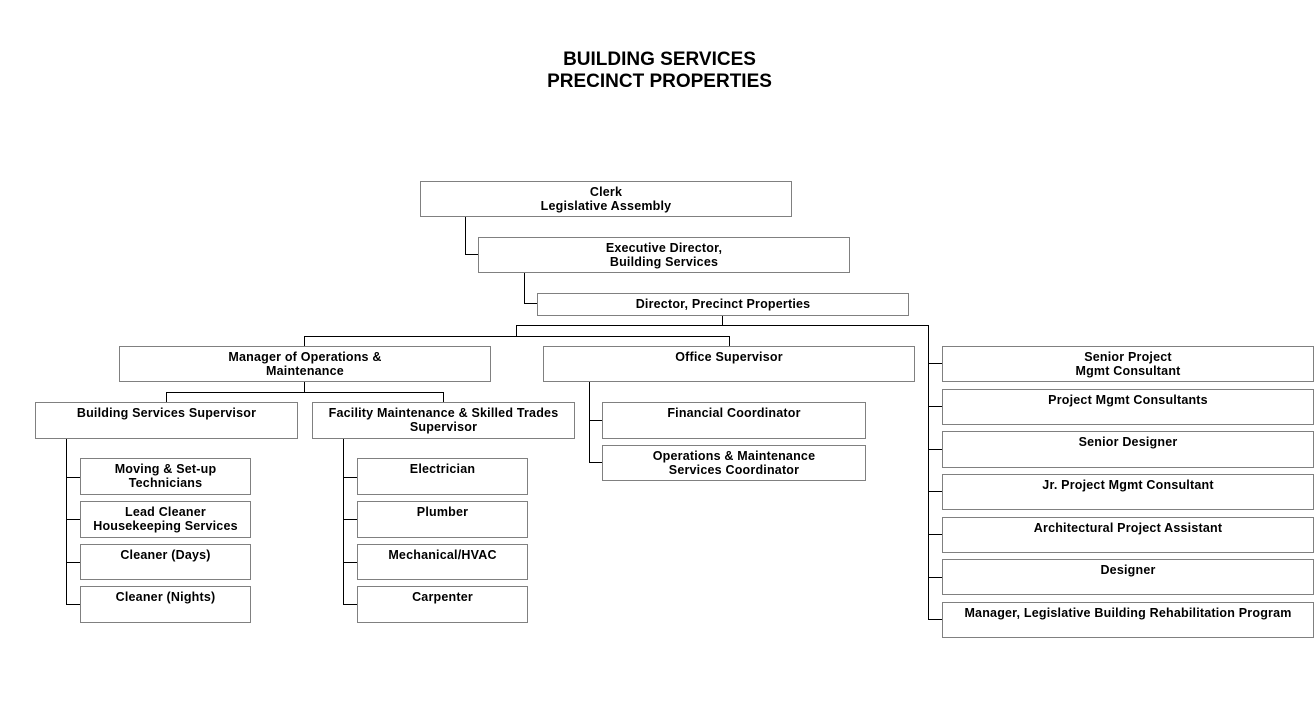 Image resolution: width=1314 pixels, height=701 pixels. What do you see at coordinates (729, 357) in the screenshot?
I see `box-label: Office Supervisor` at bounding box center [729, 357].